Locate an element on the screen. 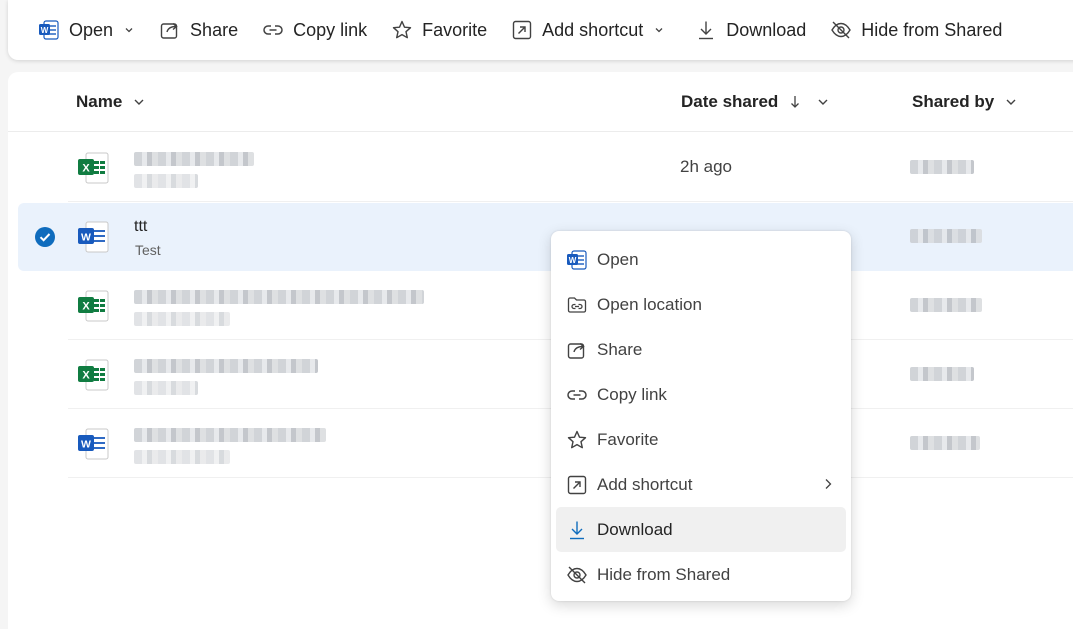  share-button: Share is located at coordinates (198, 30).